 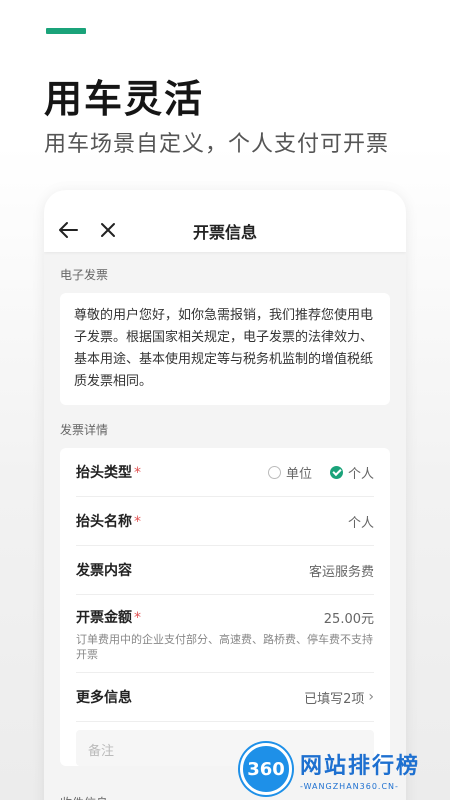 What do you see at coordinates (336, 472) in the screenshot?
I see `radio-checked-icon` at bounding box center [336, 472].